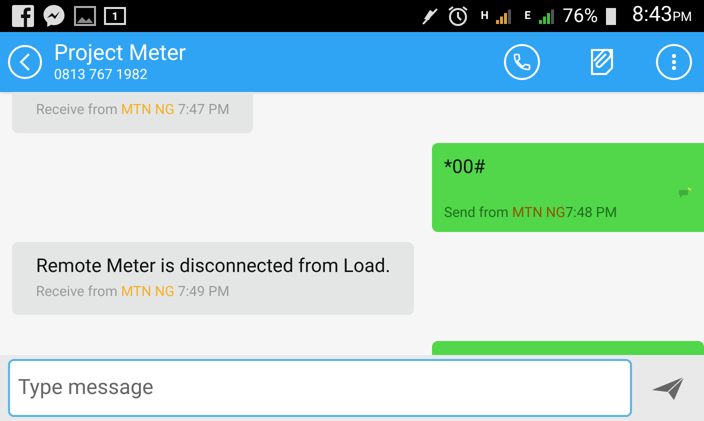 The height and width of the screenshot is (421, 704). What do you see at coordinates (320, 388) in the screenshot?
I see `message-input: Type message` at bounding box center [320, 388].